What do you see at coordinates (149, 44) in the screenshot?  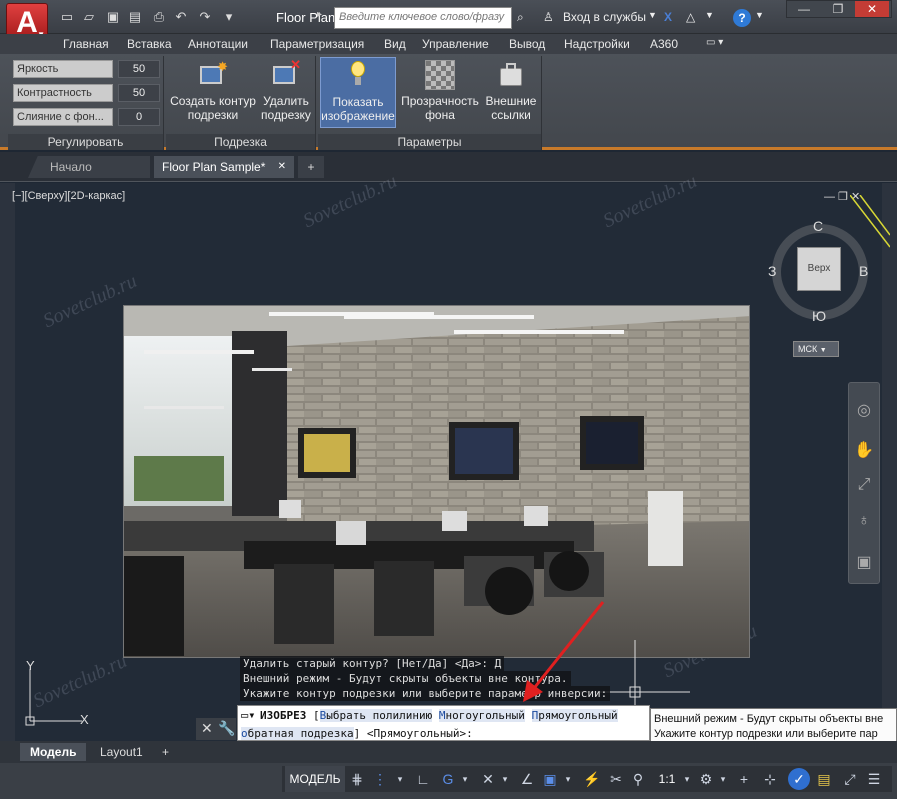 I see `tab-insert: Вставка` at bounding box center [149, 44].